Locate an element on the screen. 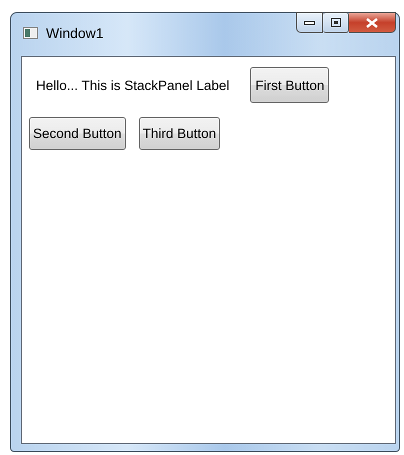  minimize-icon is located at coordinates (309, 22).